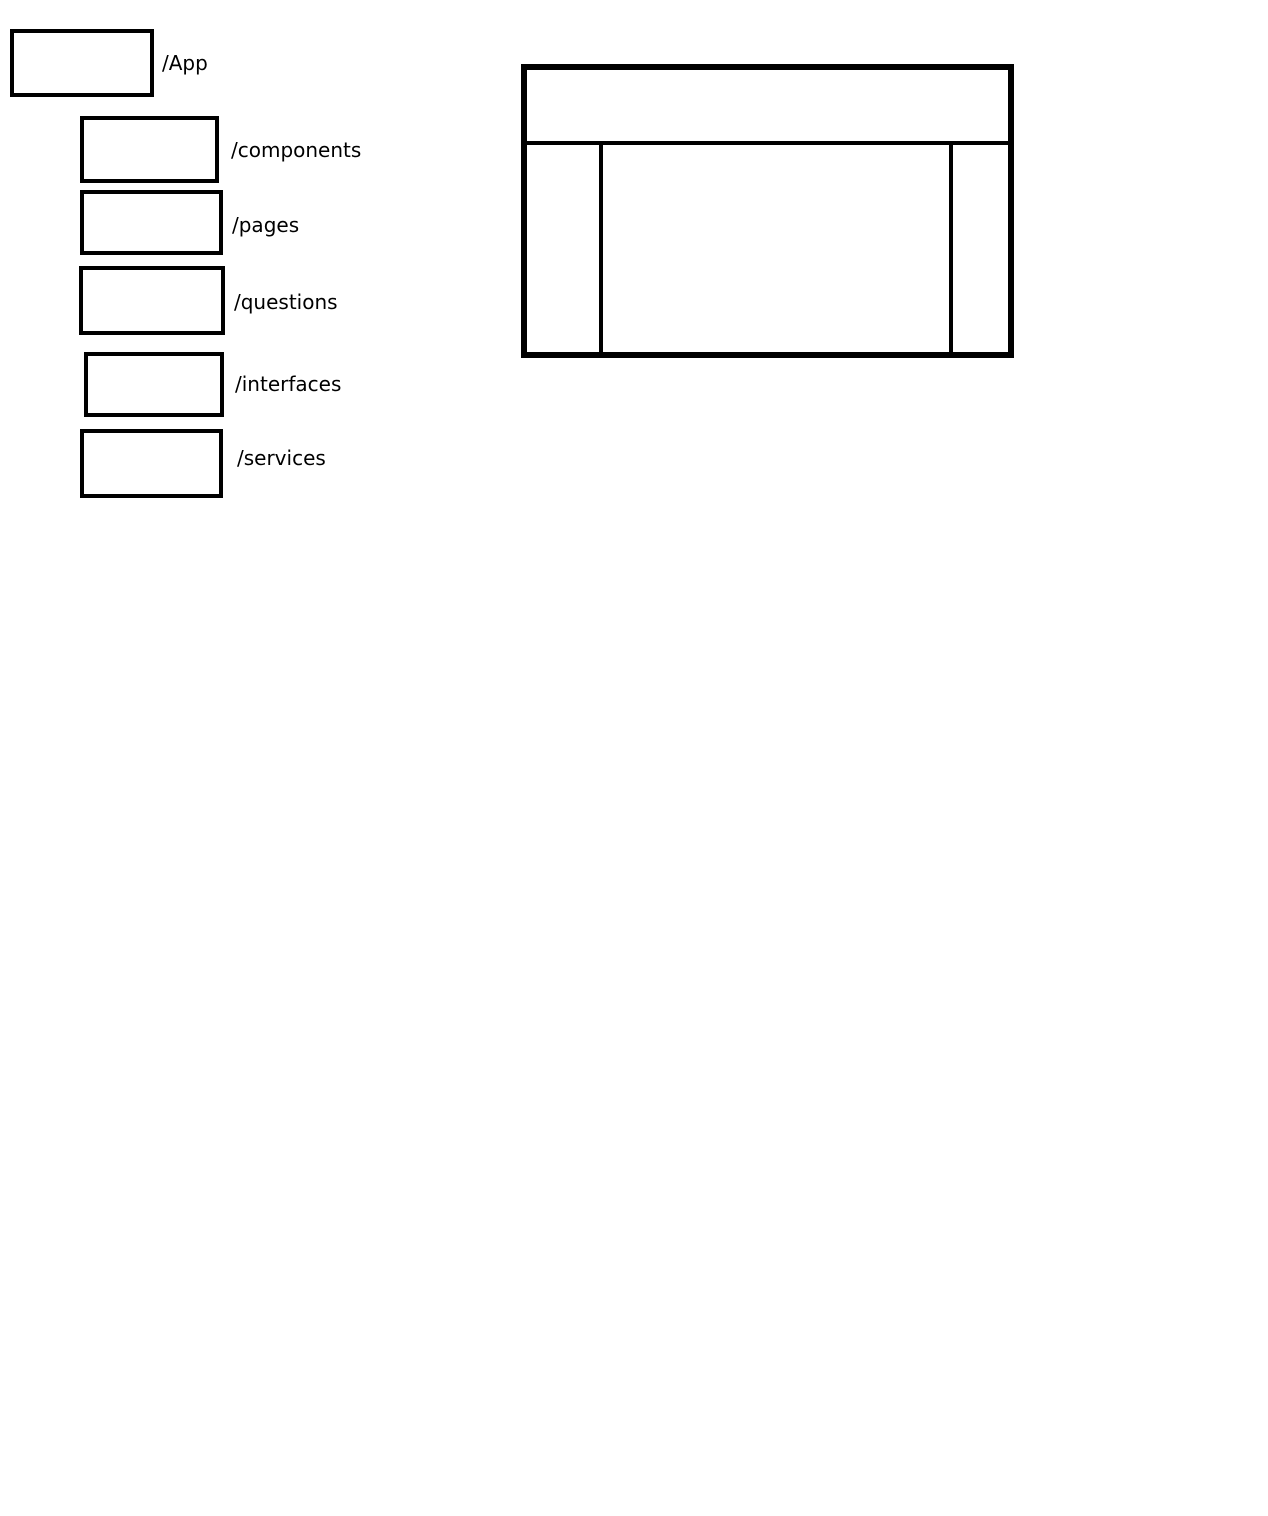 This screenshot has width=1268, height=1516. Describe the element at coordinates (767, 107) in the screenshot. I see `wireframe-header` at that location.